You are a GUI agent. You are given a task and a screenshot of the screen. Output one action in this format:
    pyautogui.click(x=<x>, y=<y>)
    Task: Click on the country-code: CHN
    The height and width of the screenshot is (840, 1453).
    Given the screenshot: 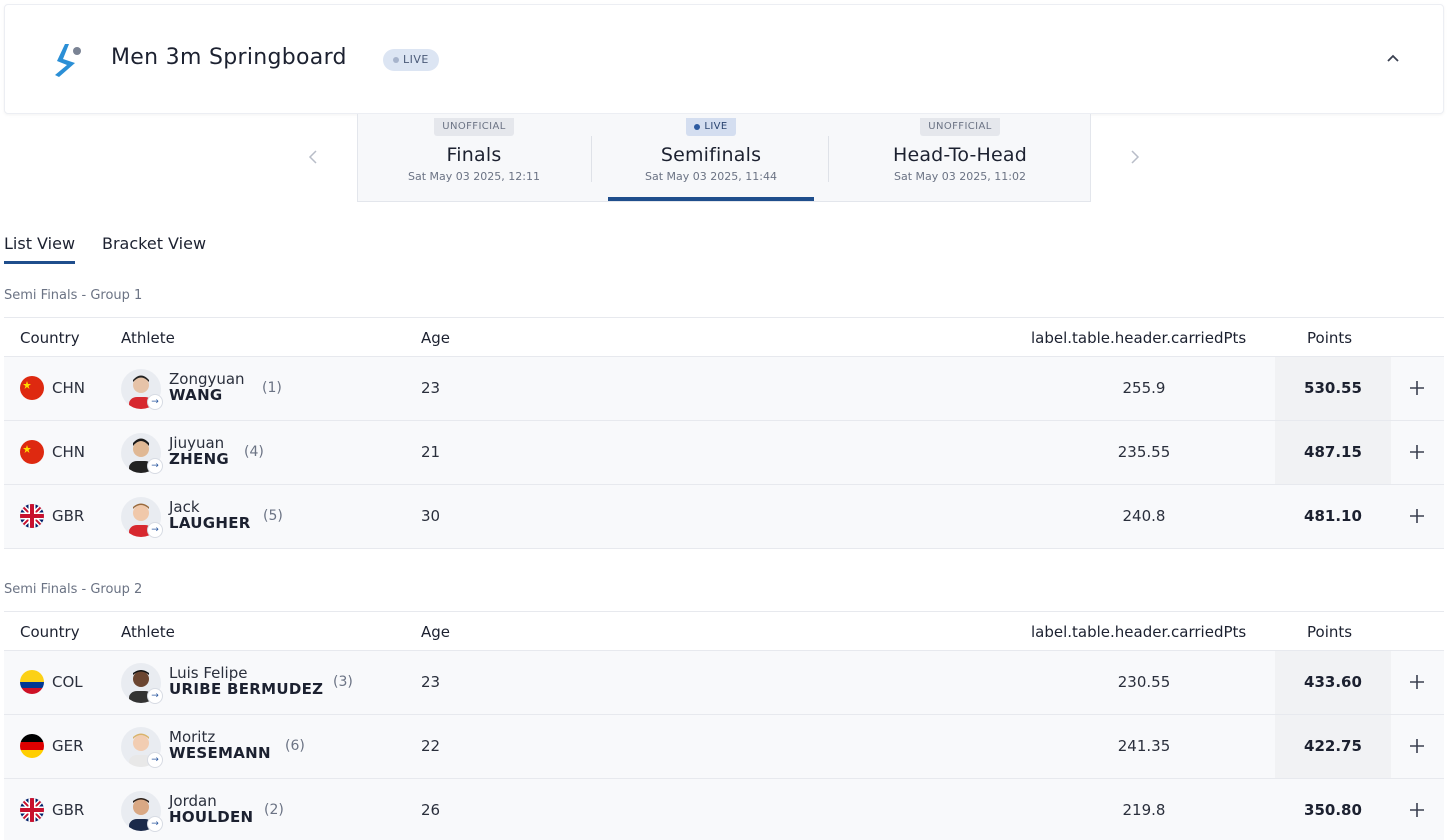 What is the action you would take?
    pyautogui.click(x=68, y=388)
    